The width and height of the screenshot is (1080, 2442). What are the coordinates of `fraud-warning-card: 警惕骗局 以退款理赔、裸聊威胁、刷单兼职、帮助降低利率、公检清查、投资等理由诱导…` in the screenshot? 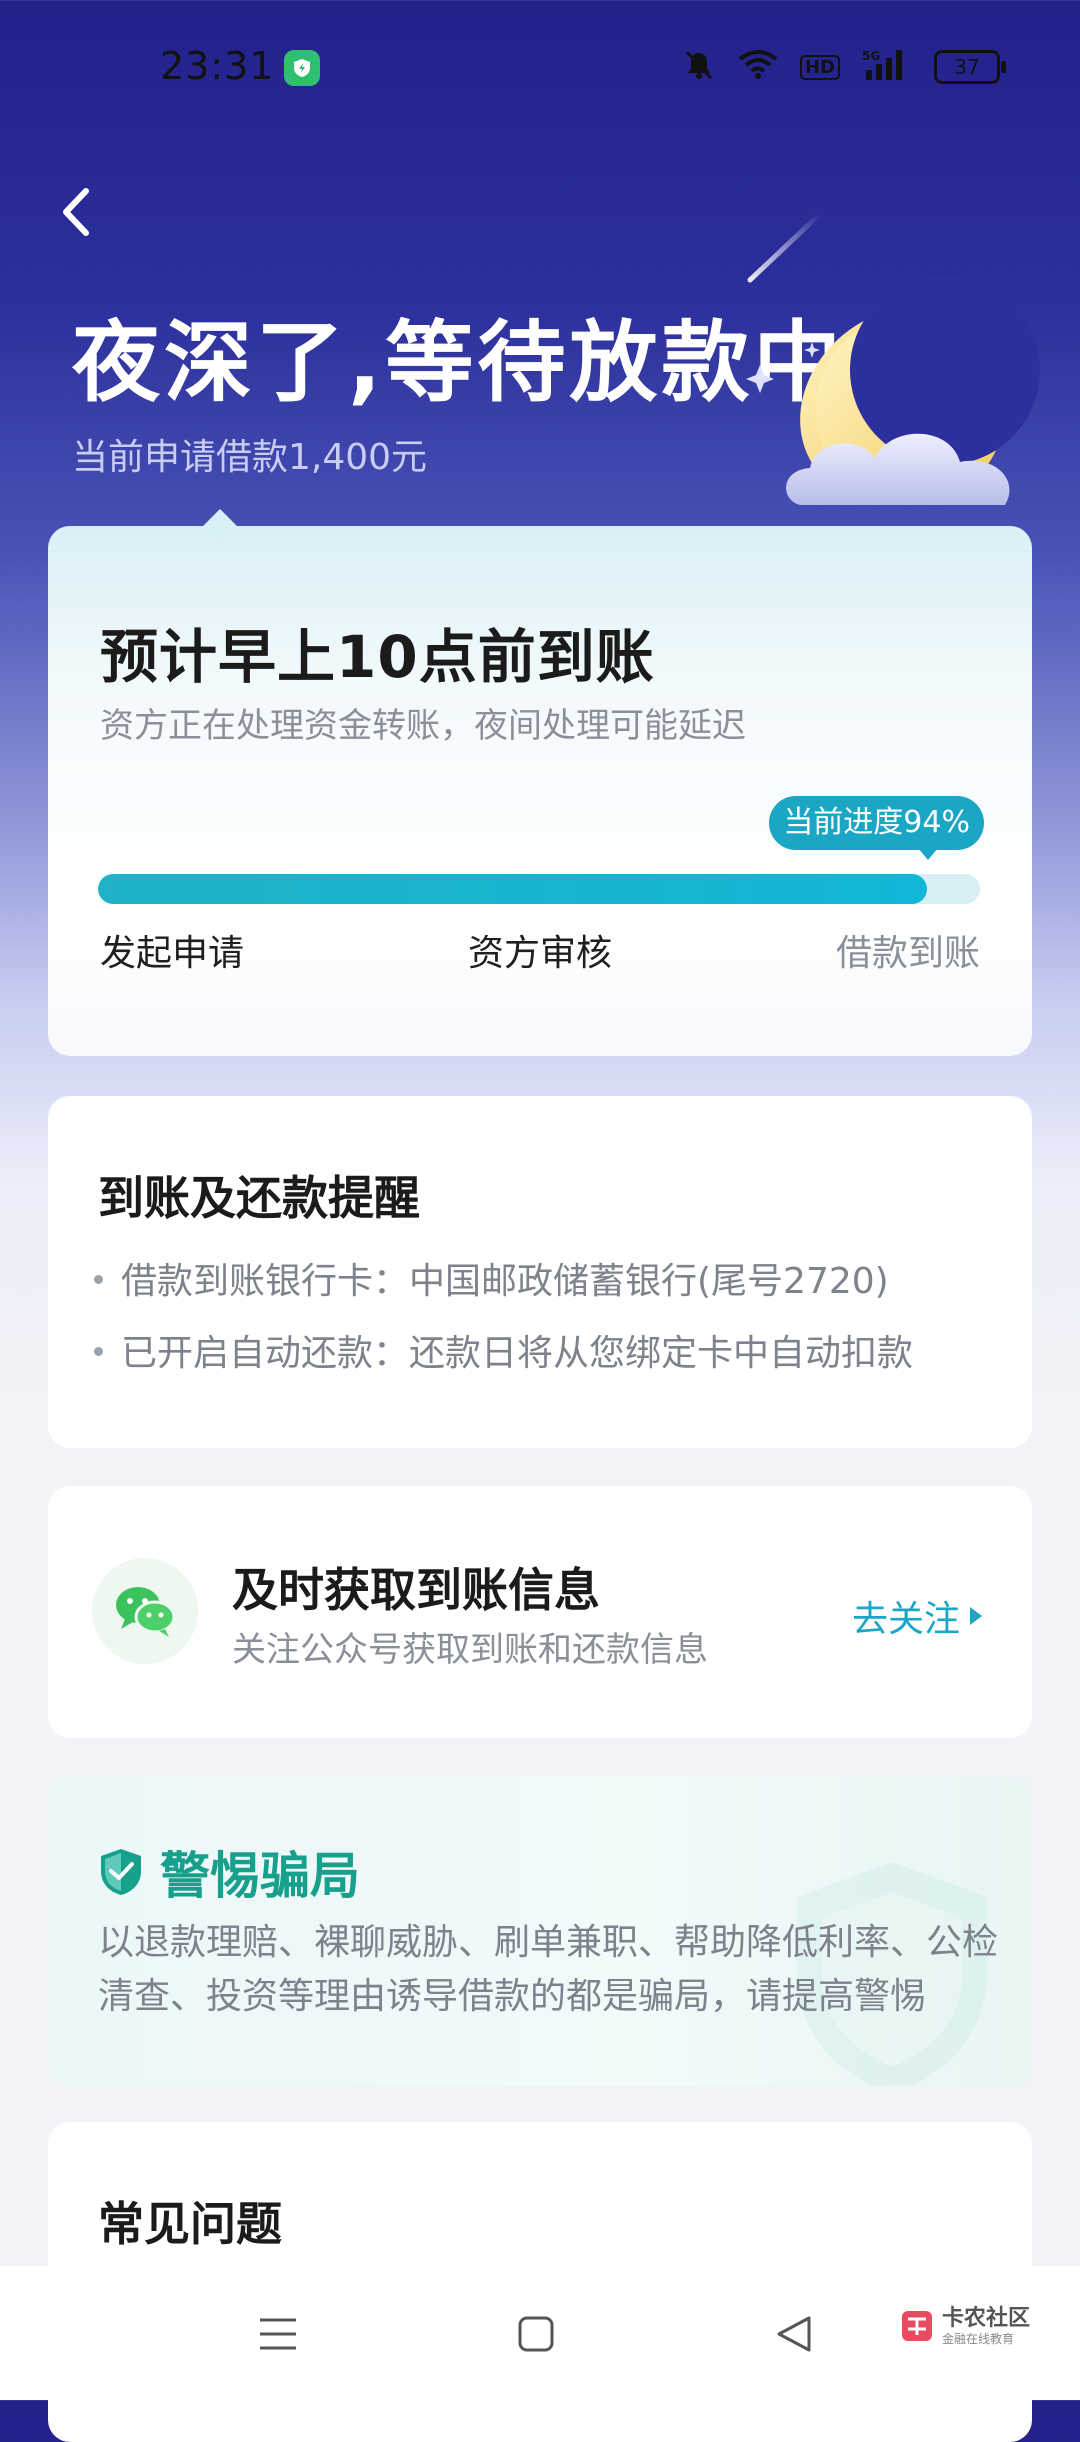 It's located at (540, 1931).